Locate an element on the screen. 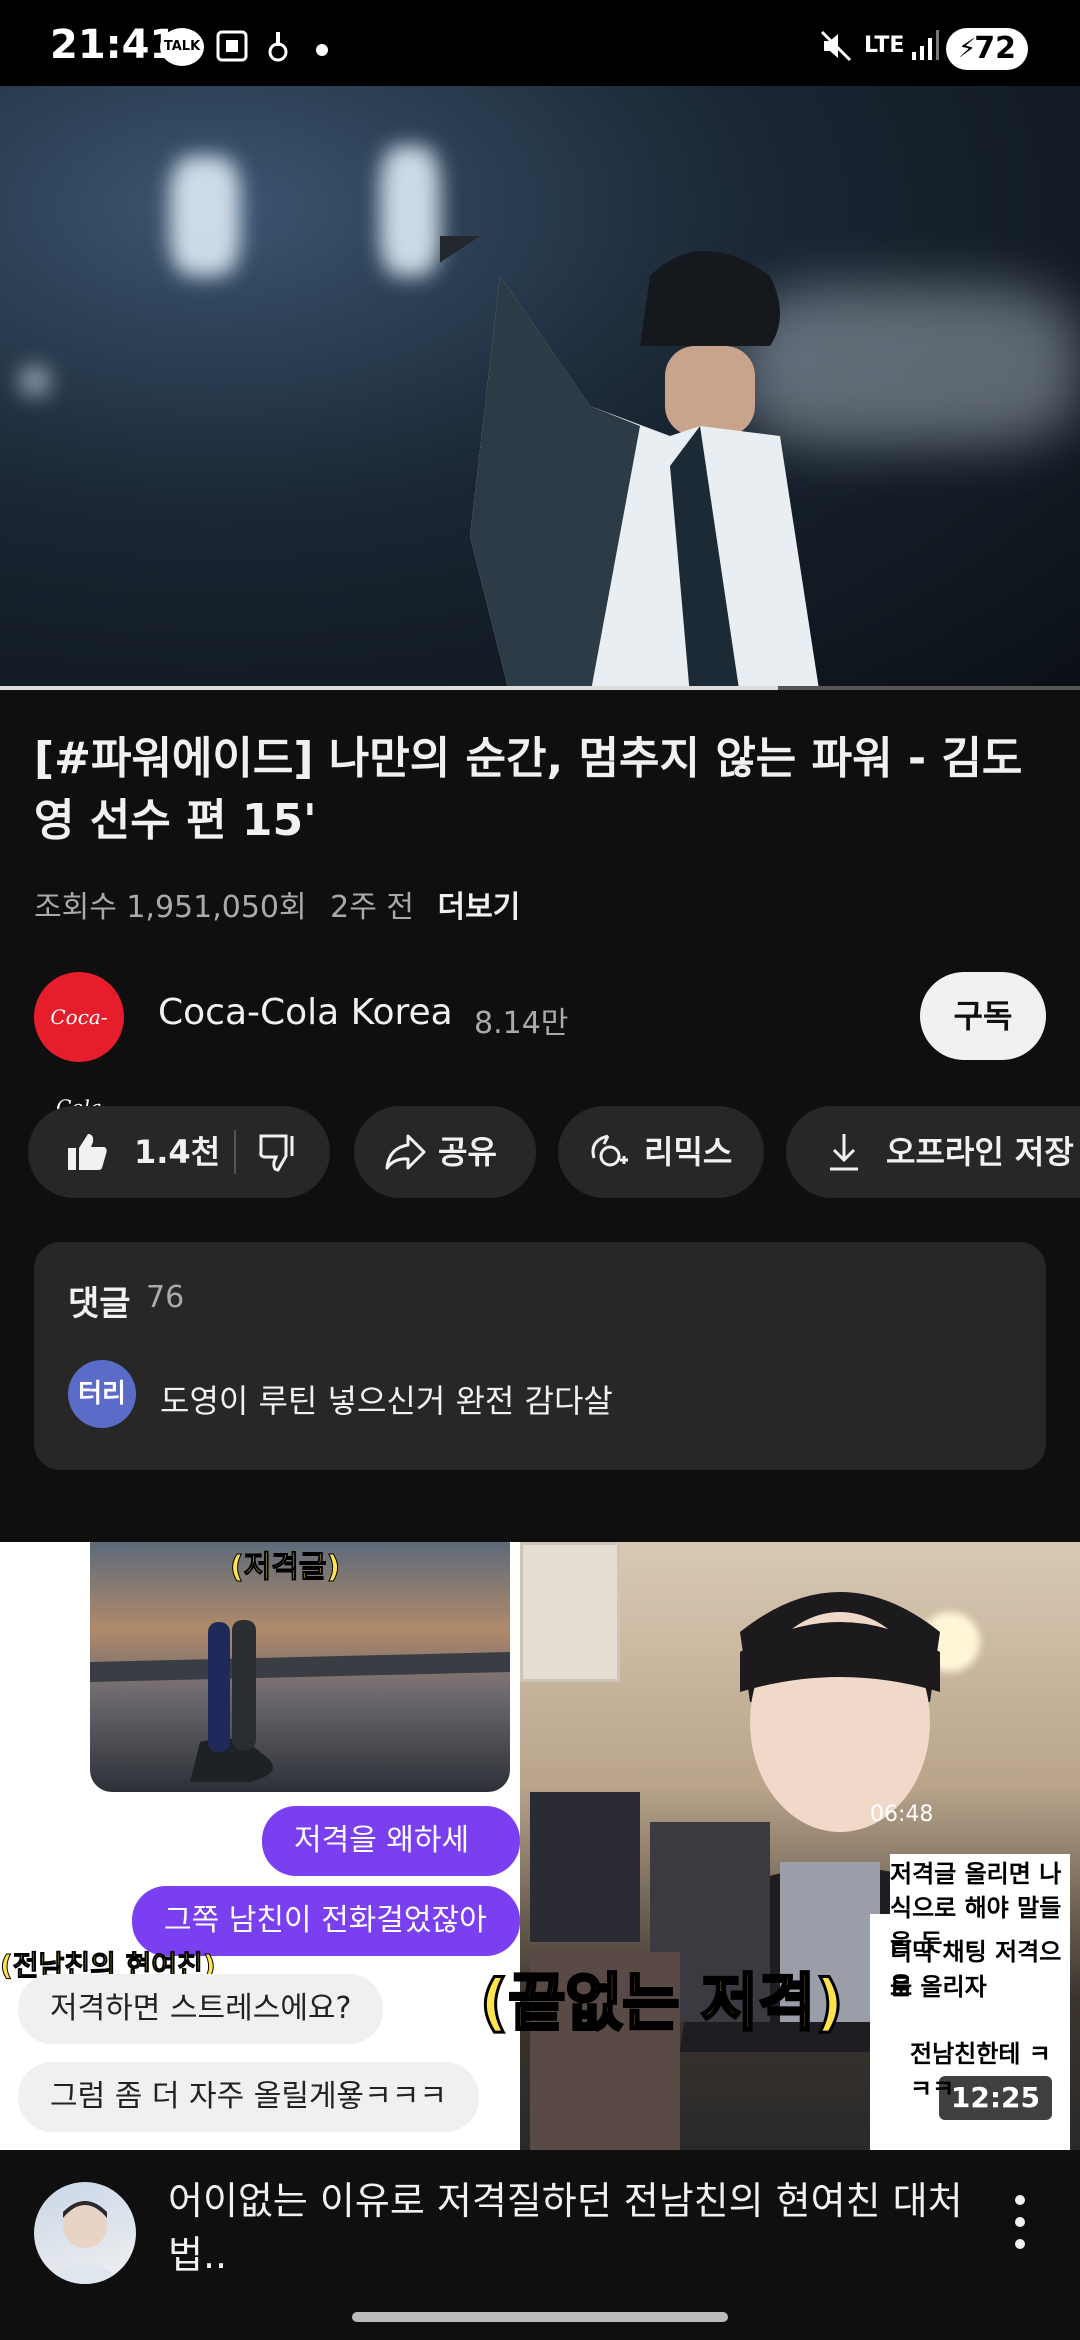 Image resolution: width=1080 pixels, height=2340 pixels. network-type: LTE is located at coordinates (884, 45).